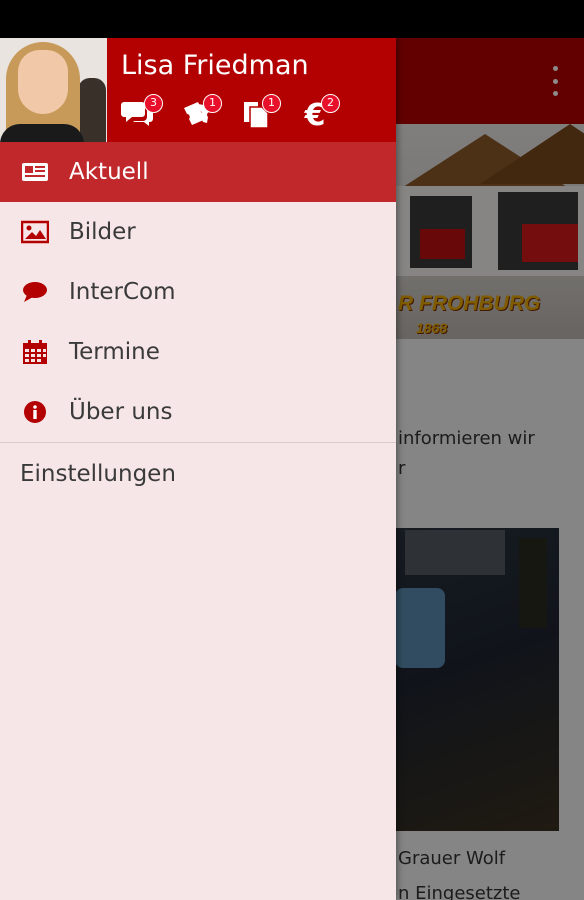  I want to click on status-bar, so click(292, 19).